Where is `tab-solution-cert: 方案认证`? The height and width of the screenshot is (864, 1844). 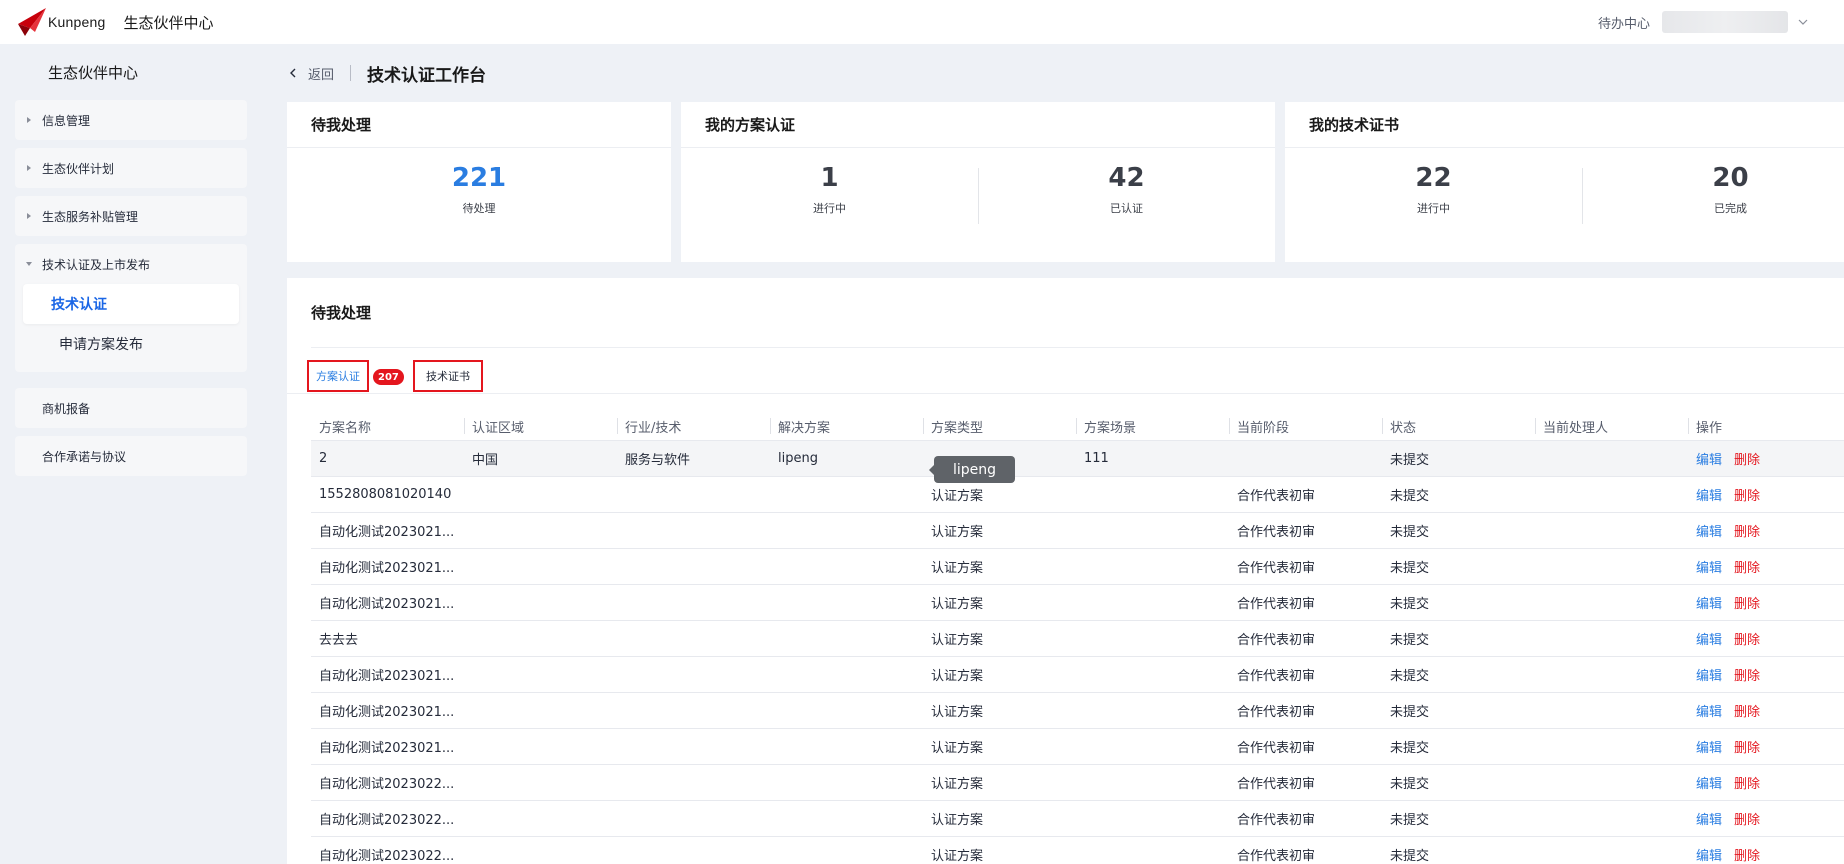 tab-solution-cert: 方案认证 is located at coordinates (338, 376).